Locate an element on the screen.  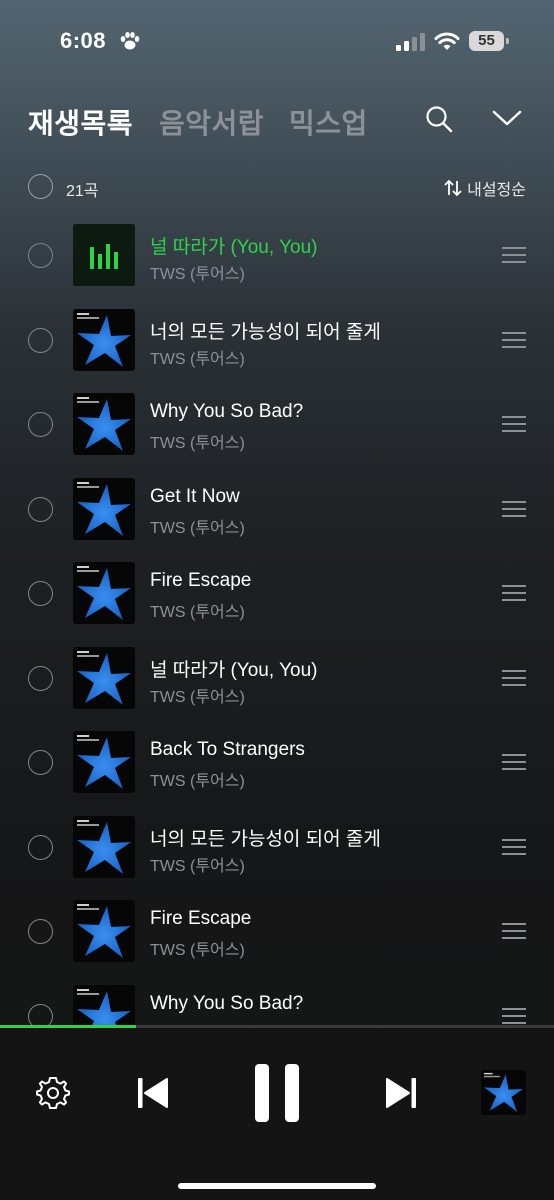
cellular-signal-icon is located at coordinates (410, 42).